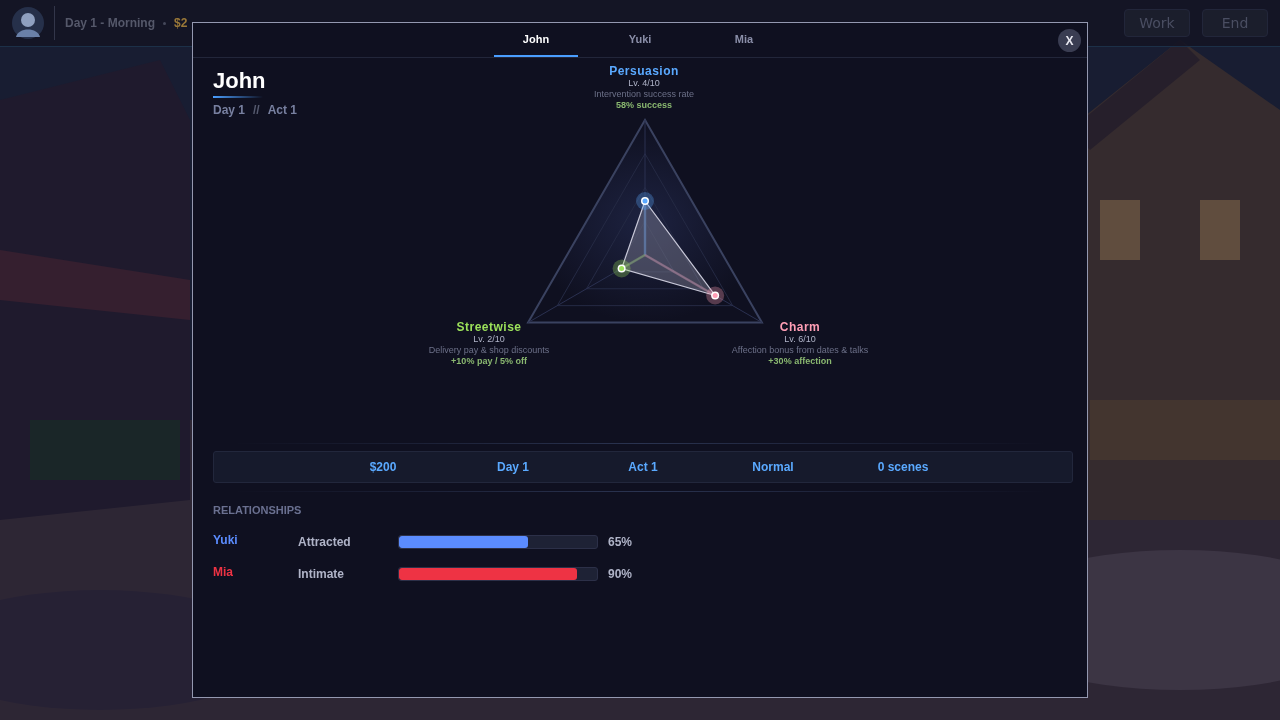 The image size is (1280, 720). Describe the element at coordinates (773, 467) in the screenshot. I see `summary-value: Normal` at that location.